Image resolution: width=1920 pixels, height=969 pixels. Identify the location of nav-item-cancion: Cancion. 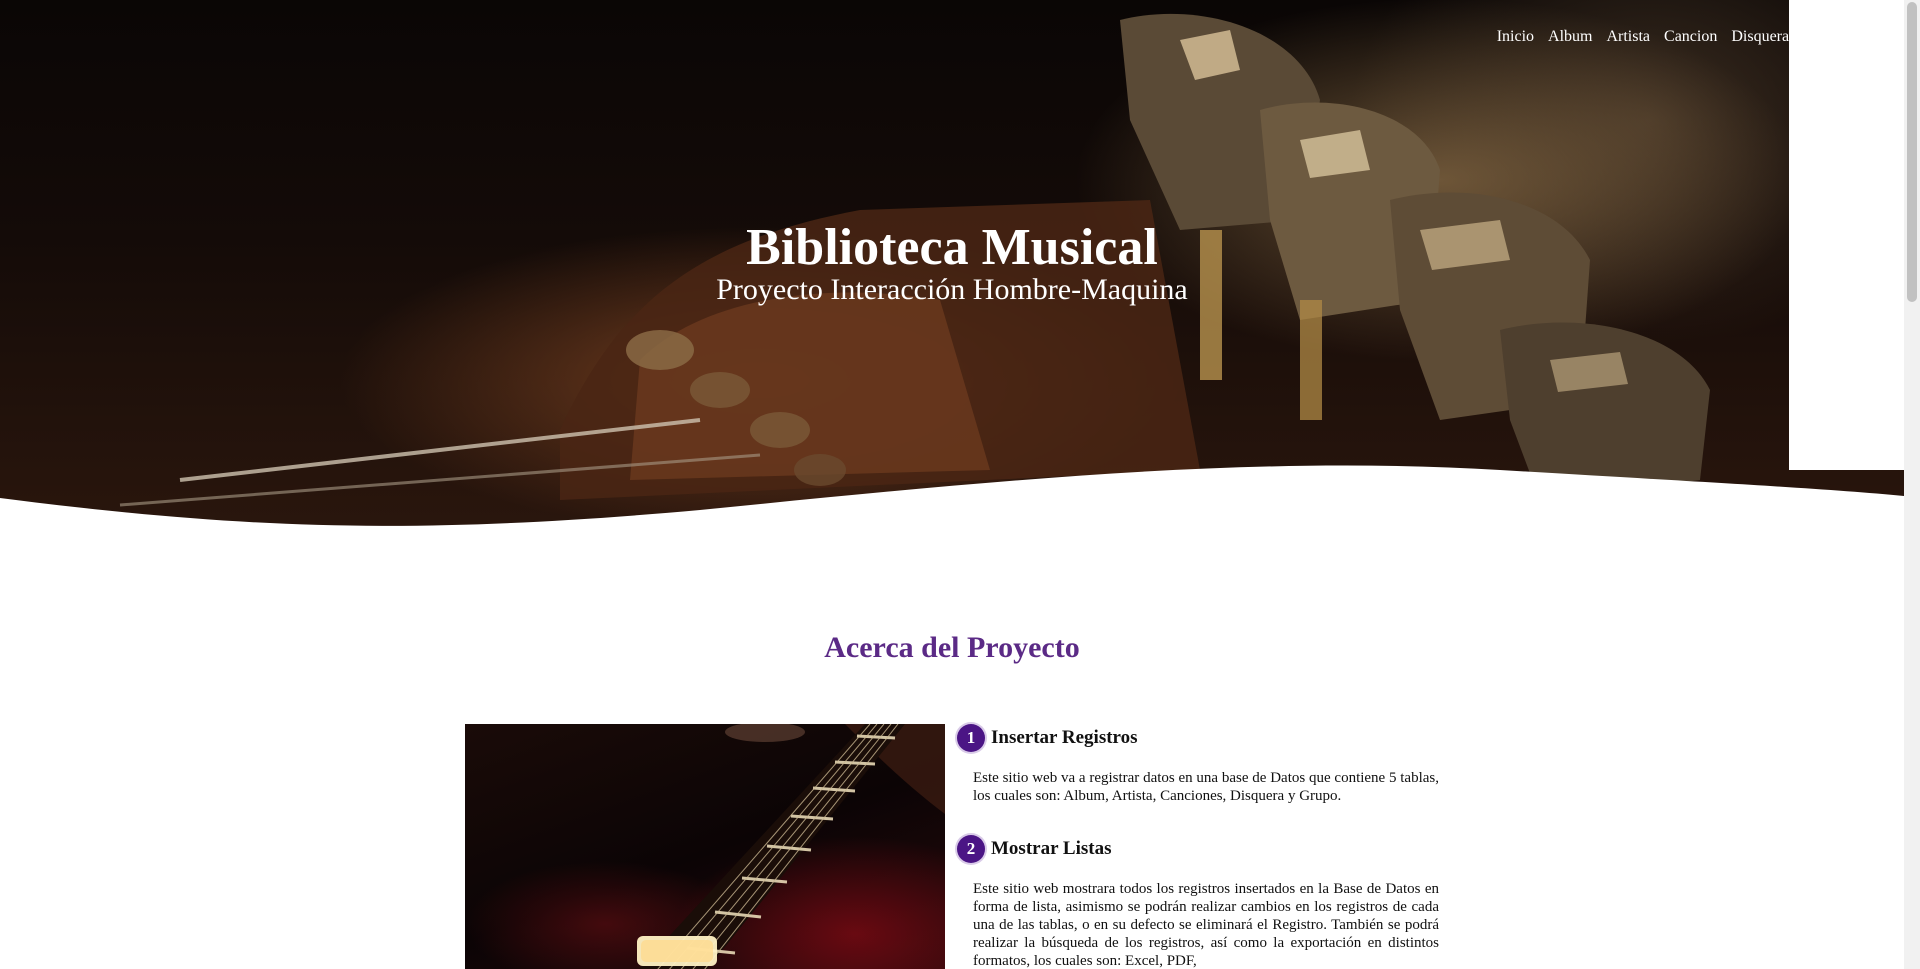
(1690, 37).